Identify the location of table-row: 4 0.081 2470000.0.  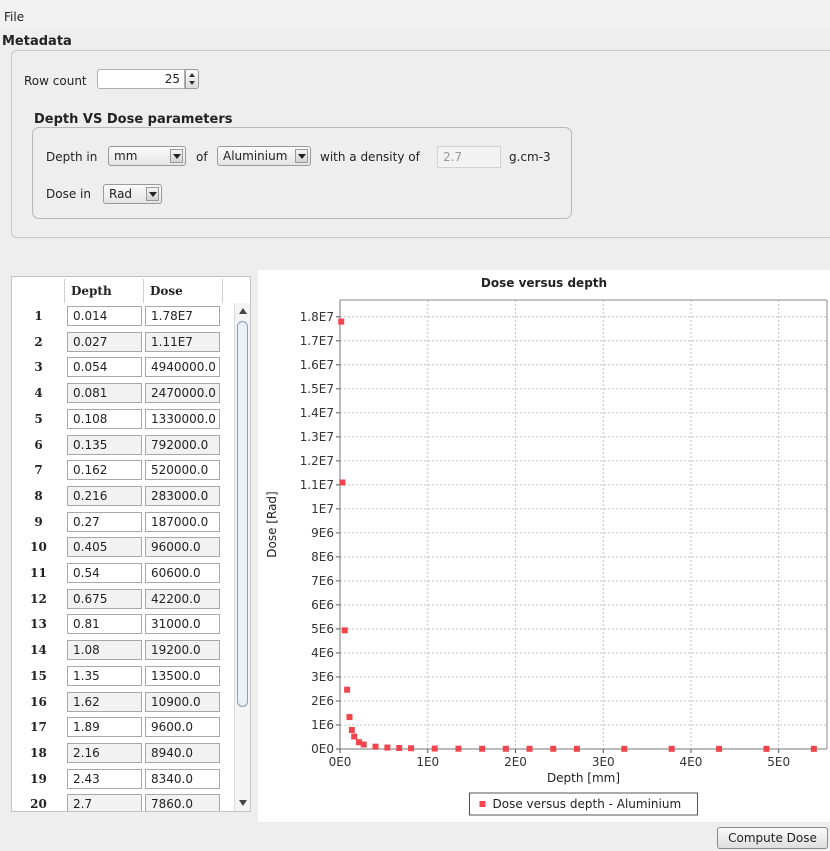
(123, 393).